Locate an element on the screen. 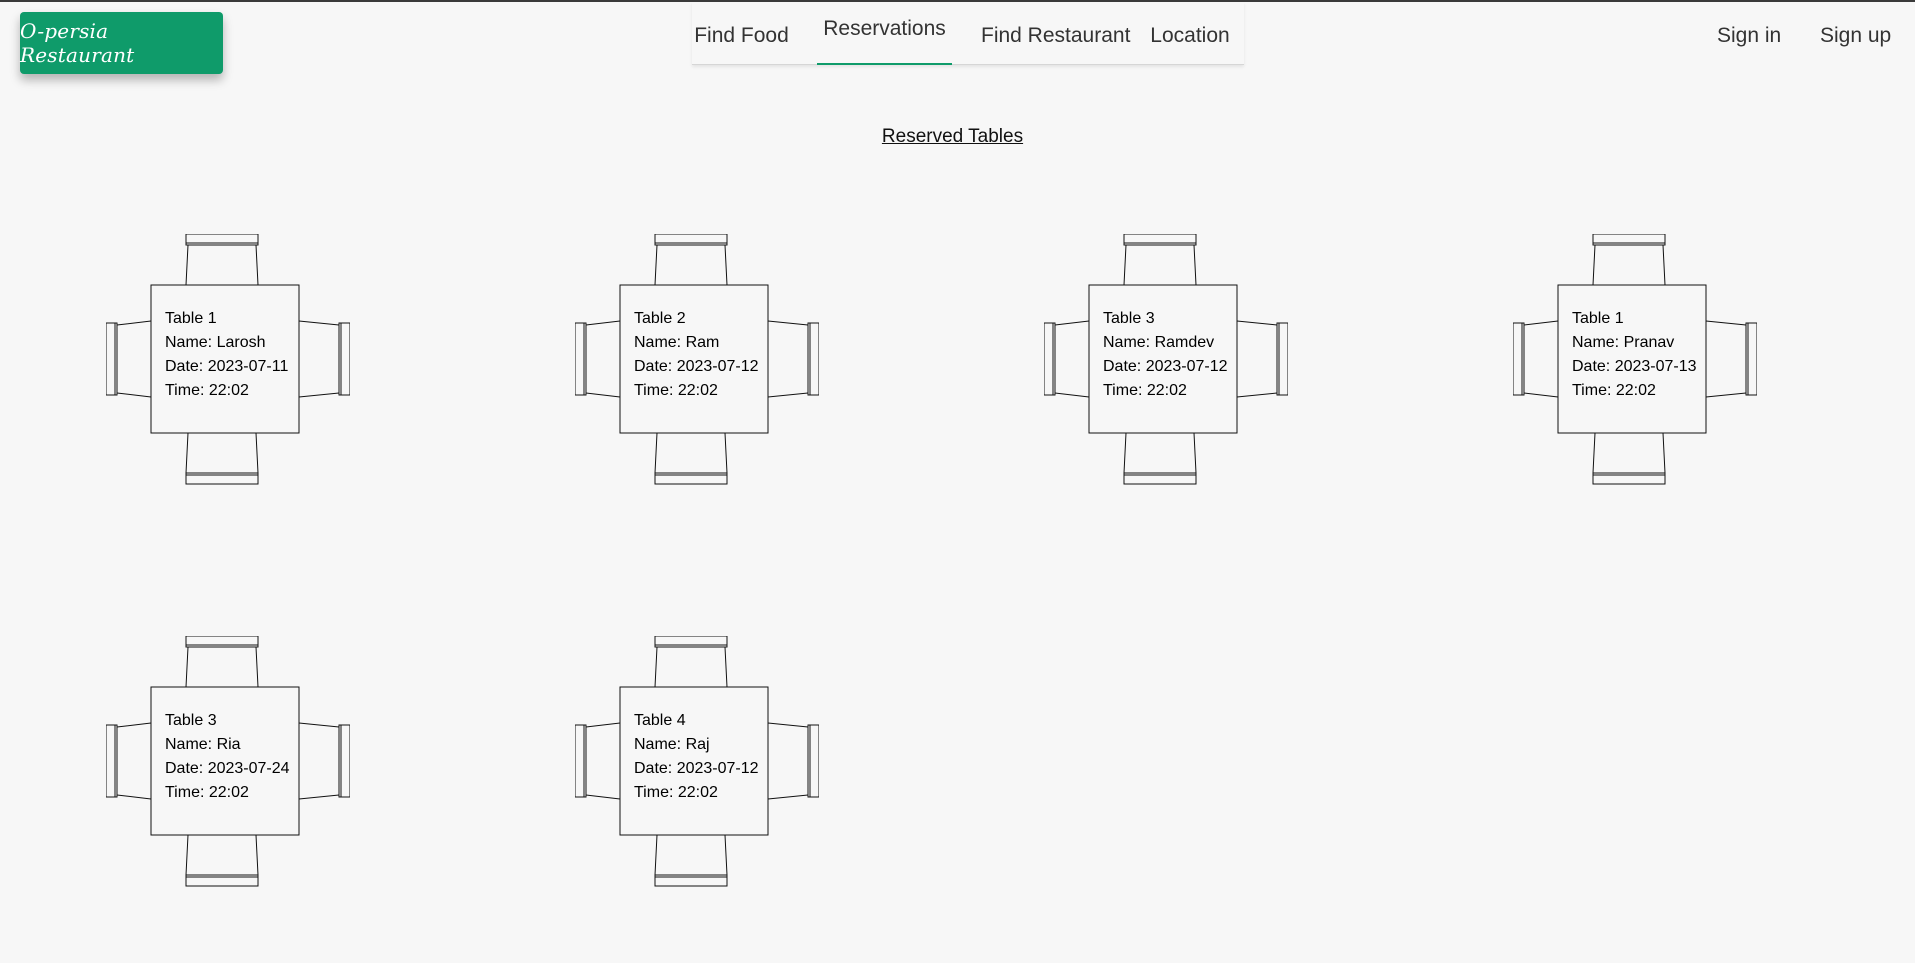 This screenshot has width=1915, height=963. nav-find-restaurant: Find Restaurant is located at coordinates (1056, 33).